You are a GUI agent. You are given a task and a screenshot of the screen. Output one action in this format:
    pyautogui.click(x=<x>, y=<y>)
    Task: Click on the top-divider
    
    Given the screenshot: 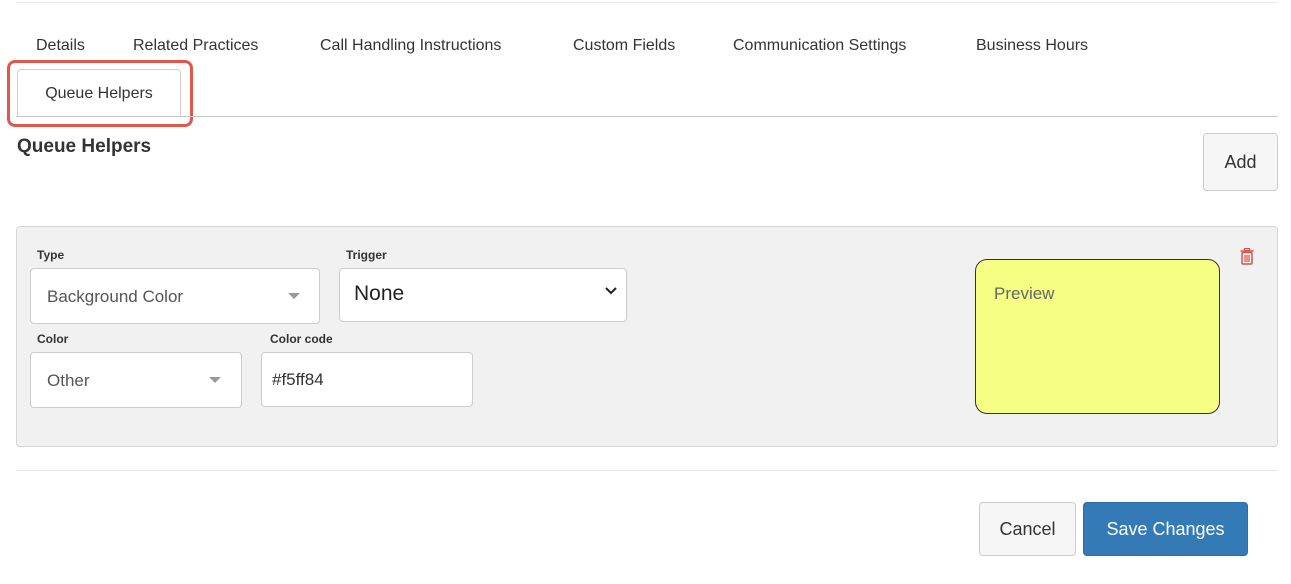 What is the action you would take?
    pyautogui.click(x=647, y=2)
    